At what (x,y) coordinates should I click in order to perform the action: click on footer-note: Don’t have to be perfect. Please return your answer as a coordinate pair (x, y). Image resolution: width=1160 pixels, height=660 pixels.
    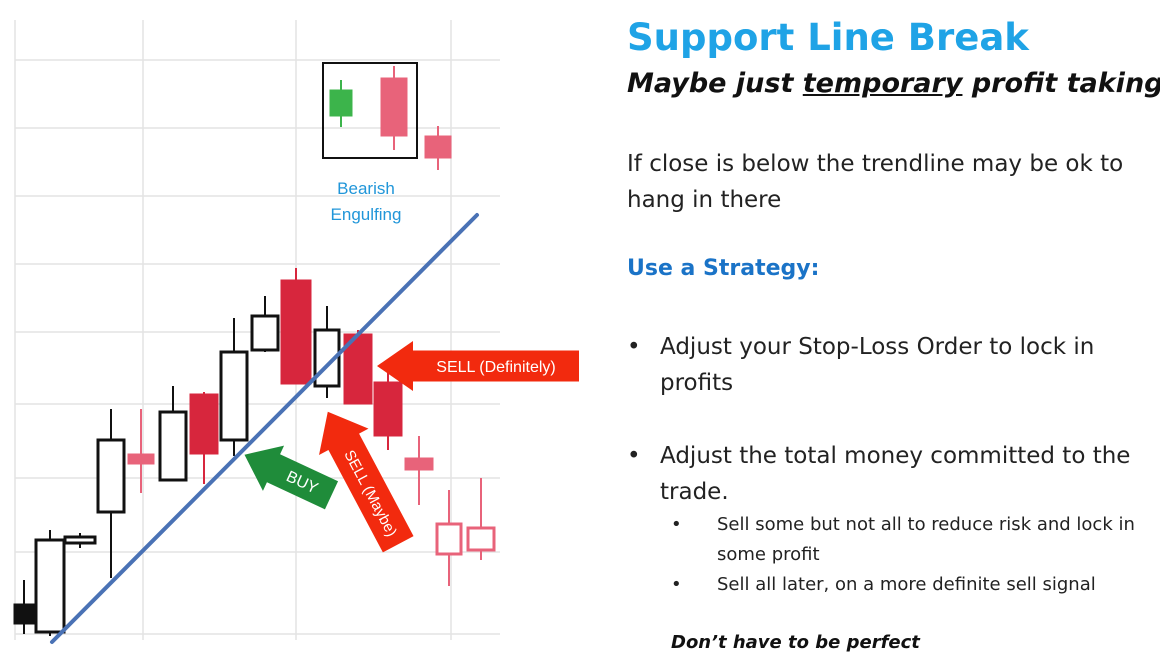
    Looking at the image, I should click on (795, 642).